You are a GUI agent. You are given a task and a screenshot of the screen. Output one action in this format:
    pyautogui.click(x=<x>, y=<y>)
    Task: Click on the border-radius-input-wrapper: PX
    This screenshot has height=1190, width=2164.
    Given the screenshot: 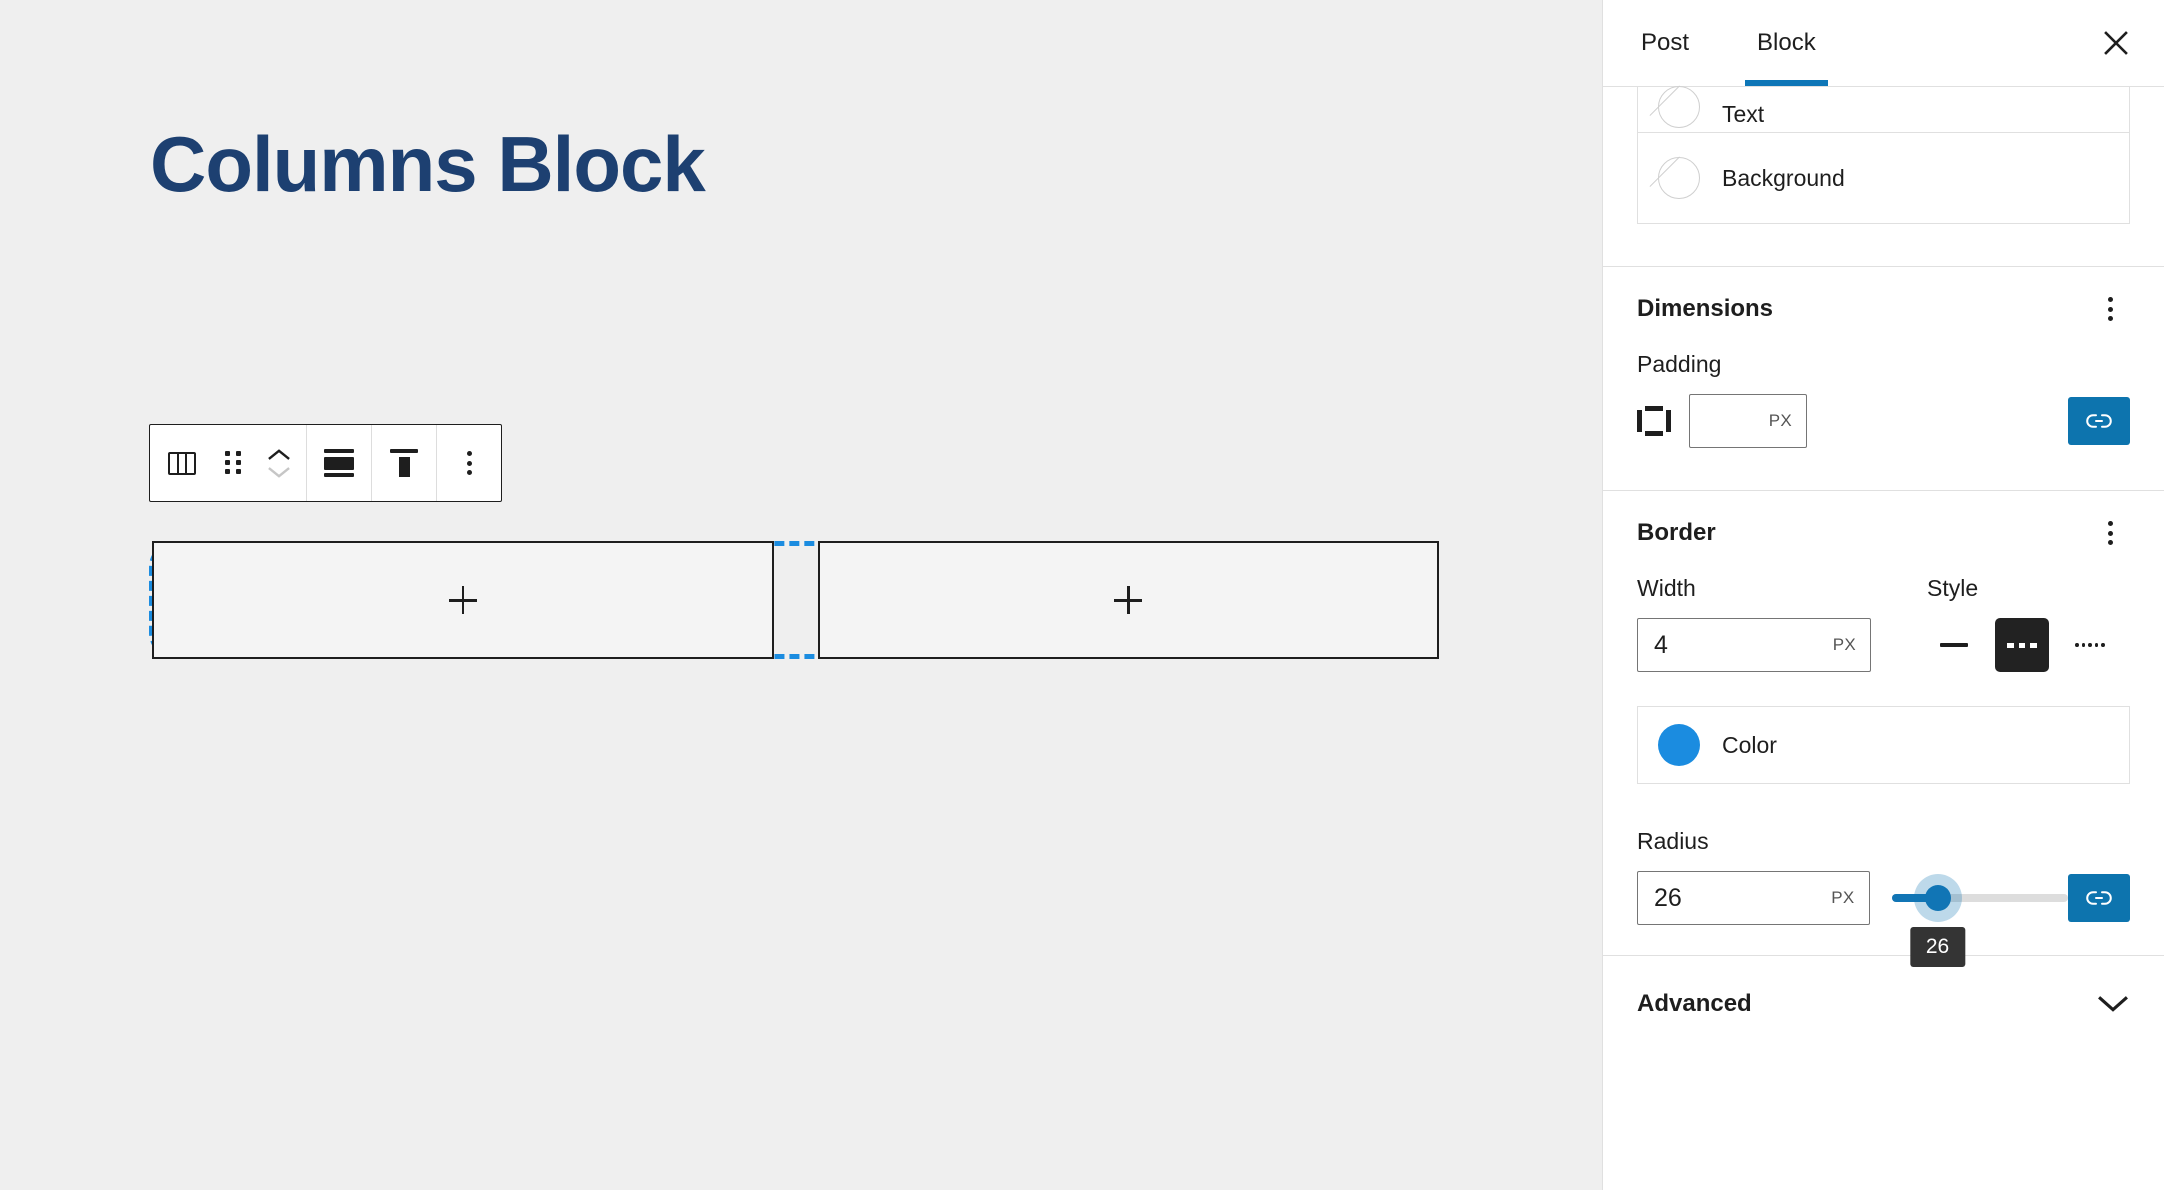 What is the action you would take?
    pyautogui.click(x=1753, y=898)
    